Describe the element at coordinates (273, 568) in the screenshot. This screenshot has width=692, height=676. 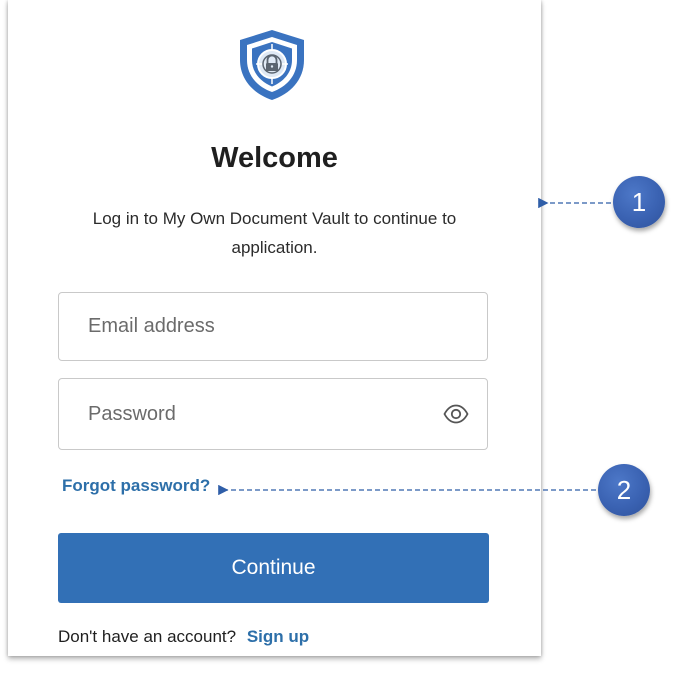
I see `continue-button: Continue` at that location.